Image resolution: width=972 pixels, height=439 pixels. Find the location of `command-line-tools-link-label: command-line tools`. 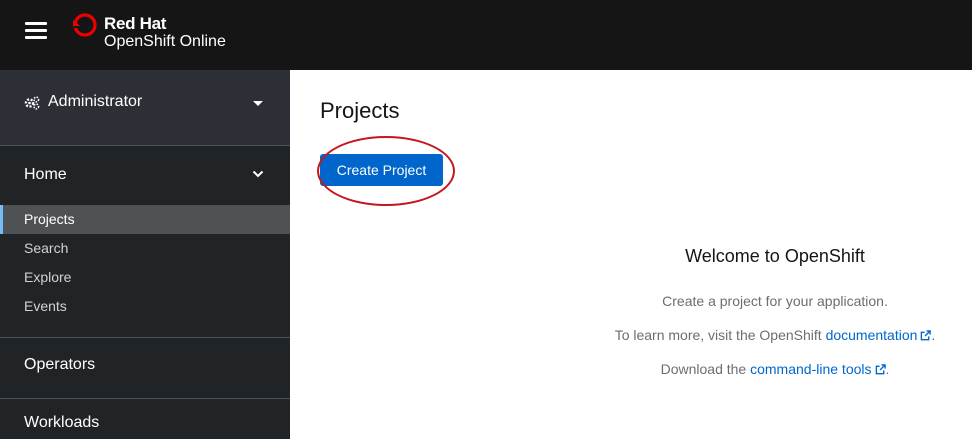

command-line-tools-link-label: command-line tools is located at coordinates (811, 369).